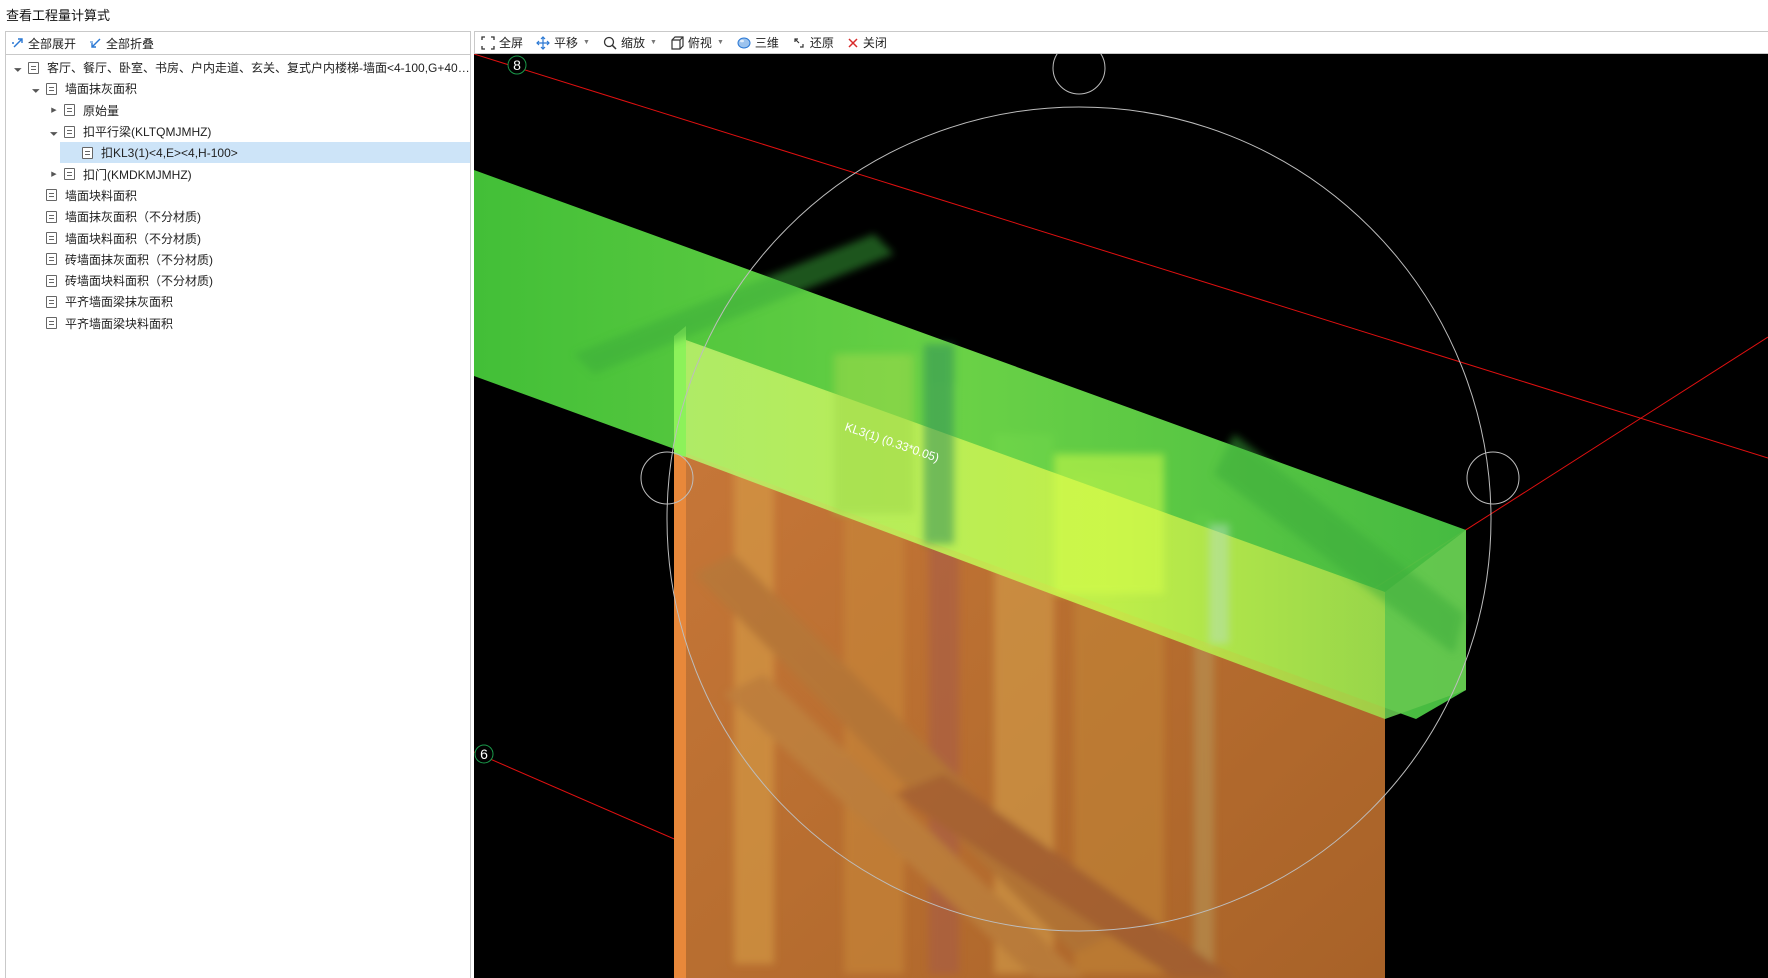 This screenshot has height=978, width=1768. Describe the element at coordinates (139, 259) in the screenshot. I see `tree-node-label: 砖墙面抹灰面积（不分材质)` at that location.